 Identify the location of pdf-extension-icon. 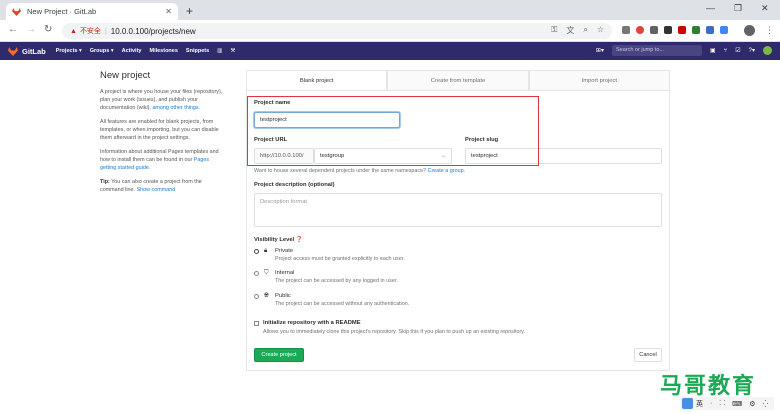
(682, 30).